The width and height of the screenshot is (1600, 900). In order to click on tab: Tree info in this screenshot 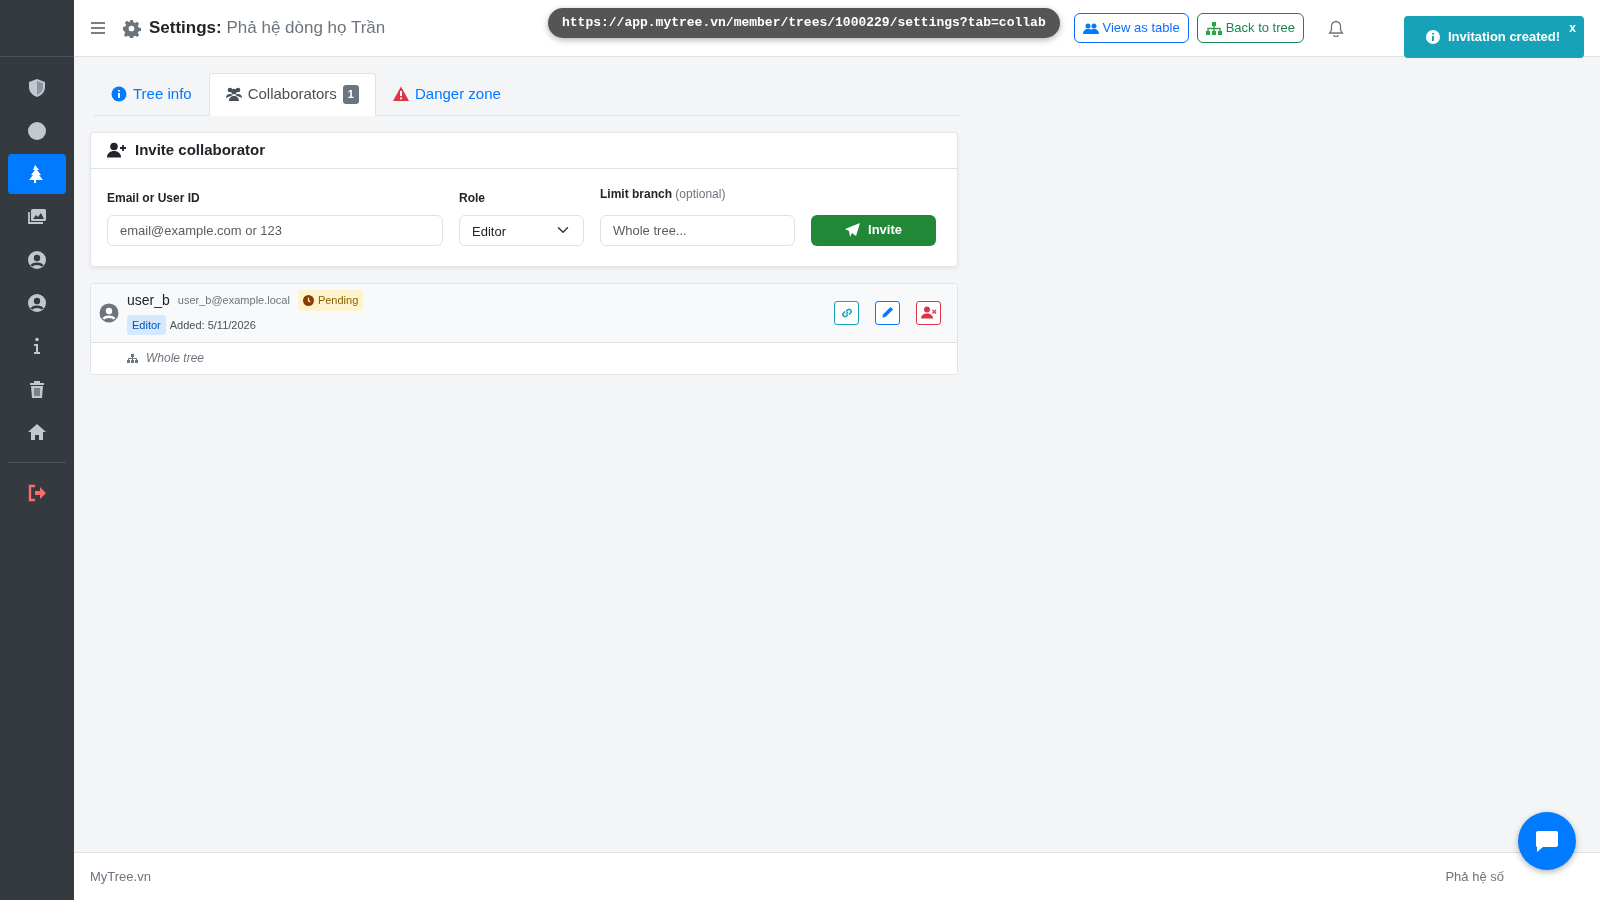, I will do `click(151, 94)`.